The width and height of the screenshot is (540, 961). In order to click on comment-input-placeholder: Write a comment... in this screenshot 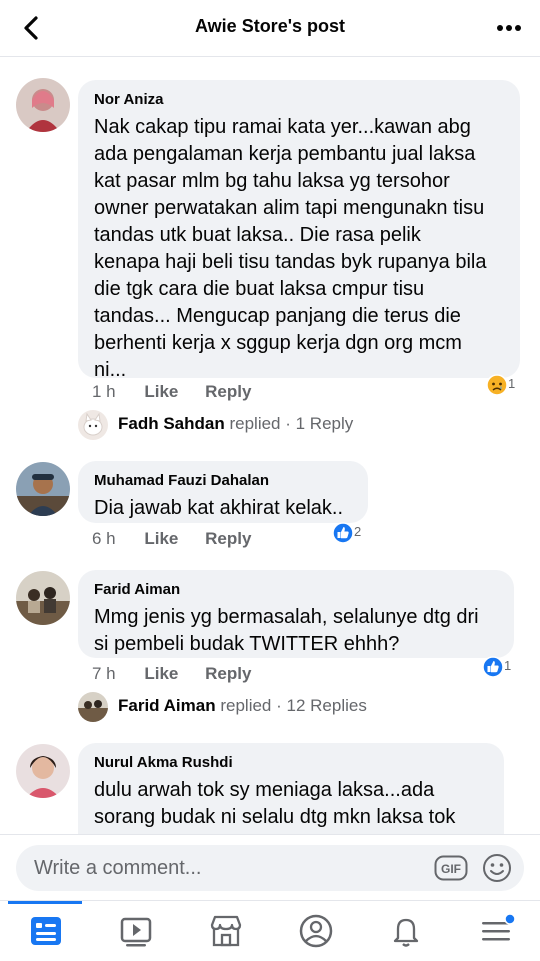, I will do `click(118, 868)`.